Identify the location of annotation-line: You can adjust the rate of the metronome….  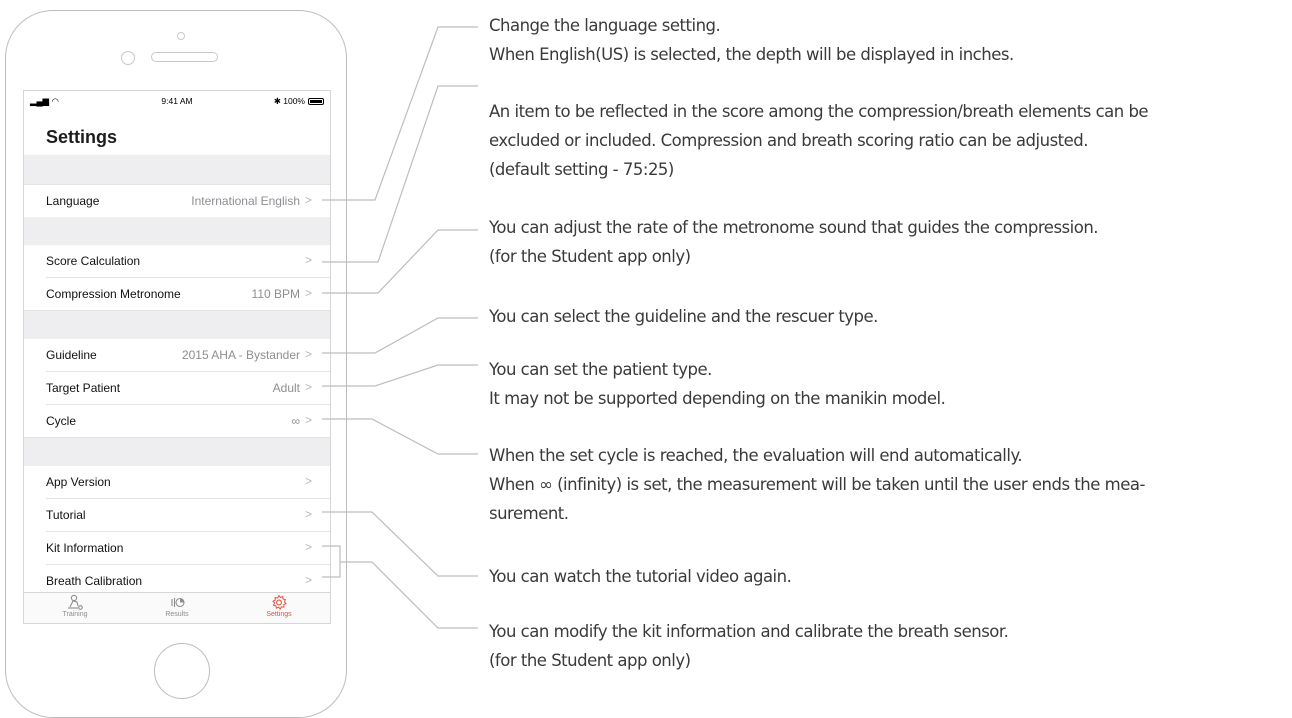
(794, 227).